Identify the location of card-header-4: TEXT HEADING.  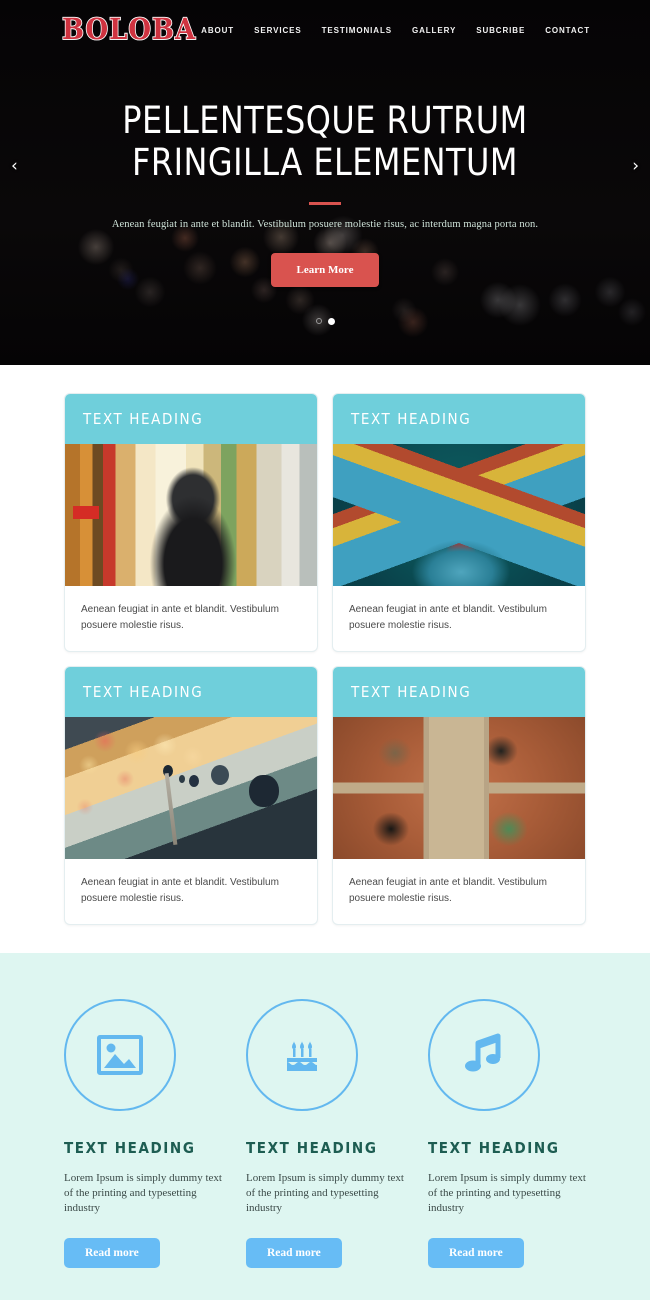
(459, 692).